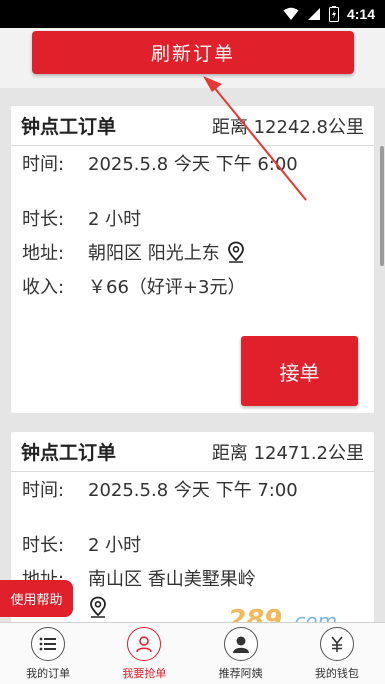  Describe the element at coordinates (167, 287) in the screenshot. I see `income-value: ￥66（好评+3元）` at that location.